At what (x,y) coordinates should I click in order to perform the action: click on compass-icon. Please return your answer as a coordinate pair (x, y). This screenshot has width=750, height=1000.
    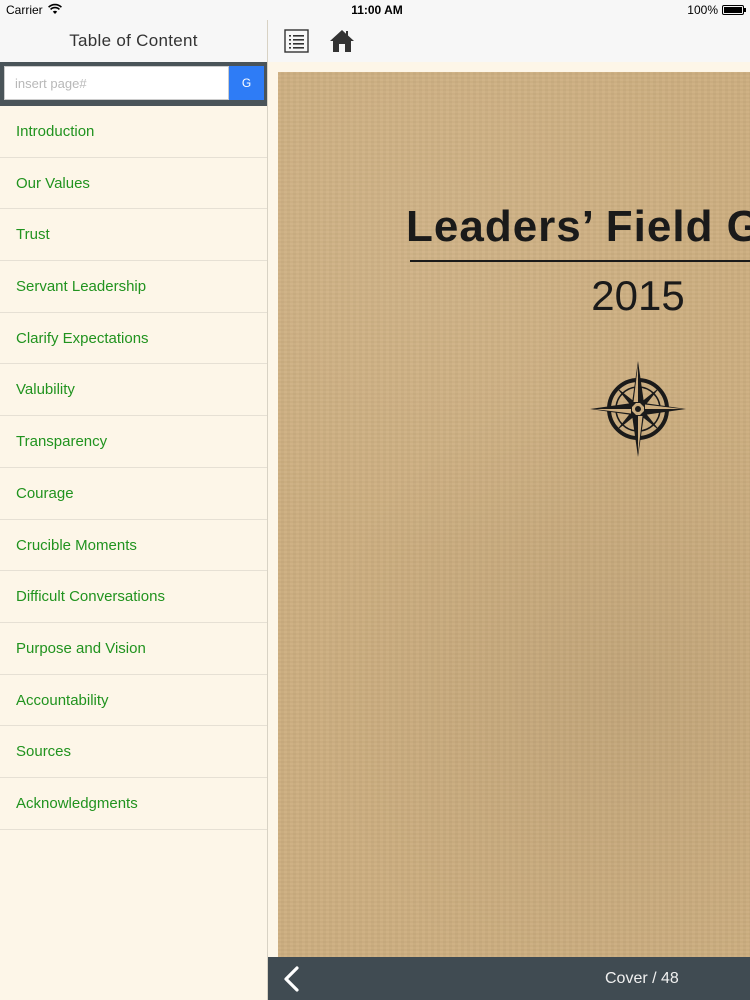
    Looking at the image, I should click on (638, 409).